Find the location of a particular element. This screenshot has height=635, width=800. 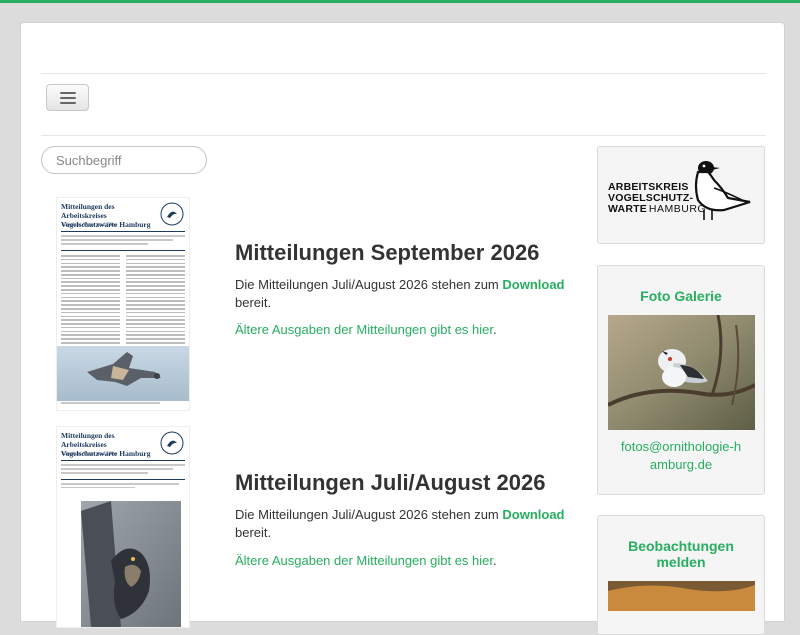

sidebar-observations-box: Beobachtungen melden is located at coordinates (681, 575).